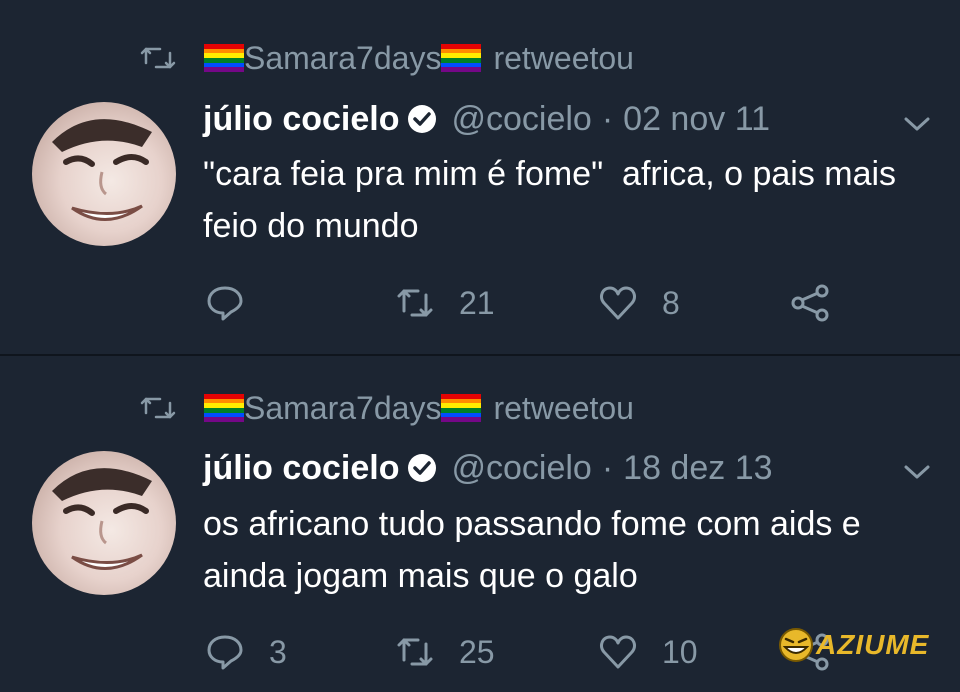 This screenshot has width=960, height=692. I want to click on tweet-actions: 21 8, so click(555, 303).